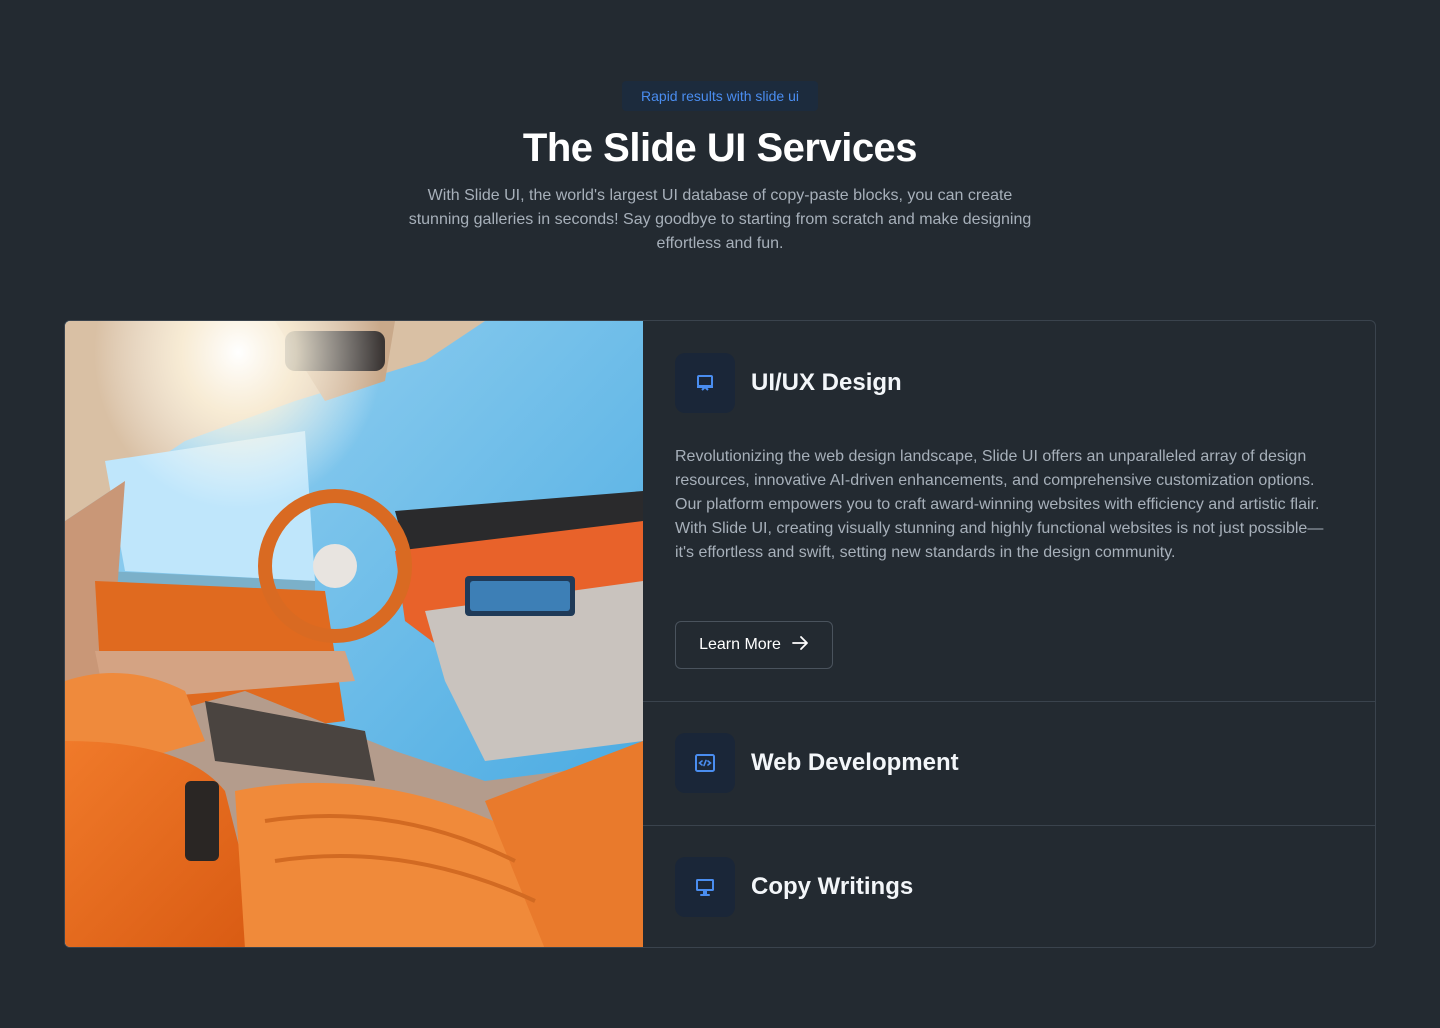 Image resolution: width=1440 pixels, height=1028 pixels. Describe the element at coordinates (800, 645) in the screenshot. I see `arrow-right-icon` at that location.